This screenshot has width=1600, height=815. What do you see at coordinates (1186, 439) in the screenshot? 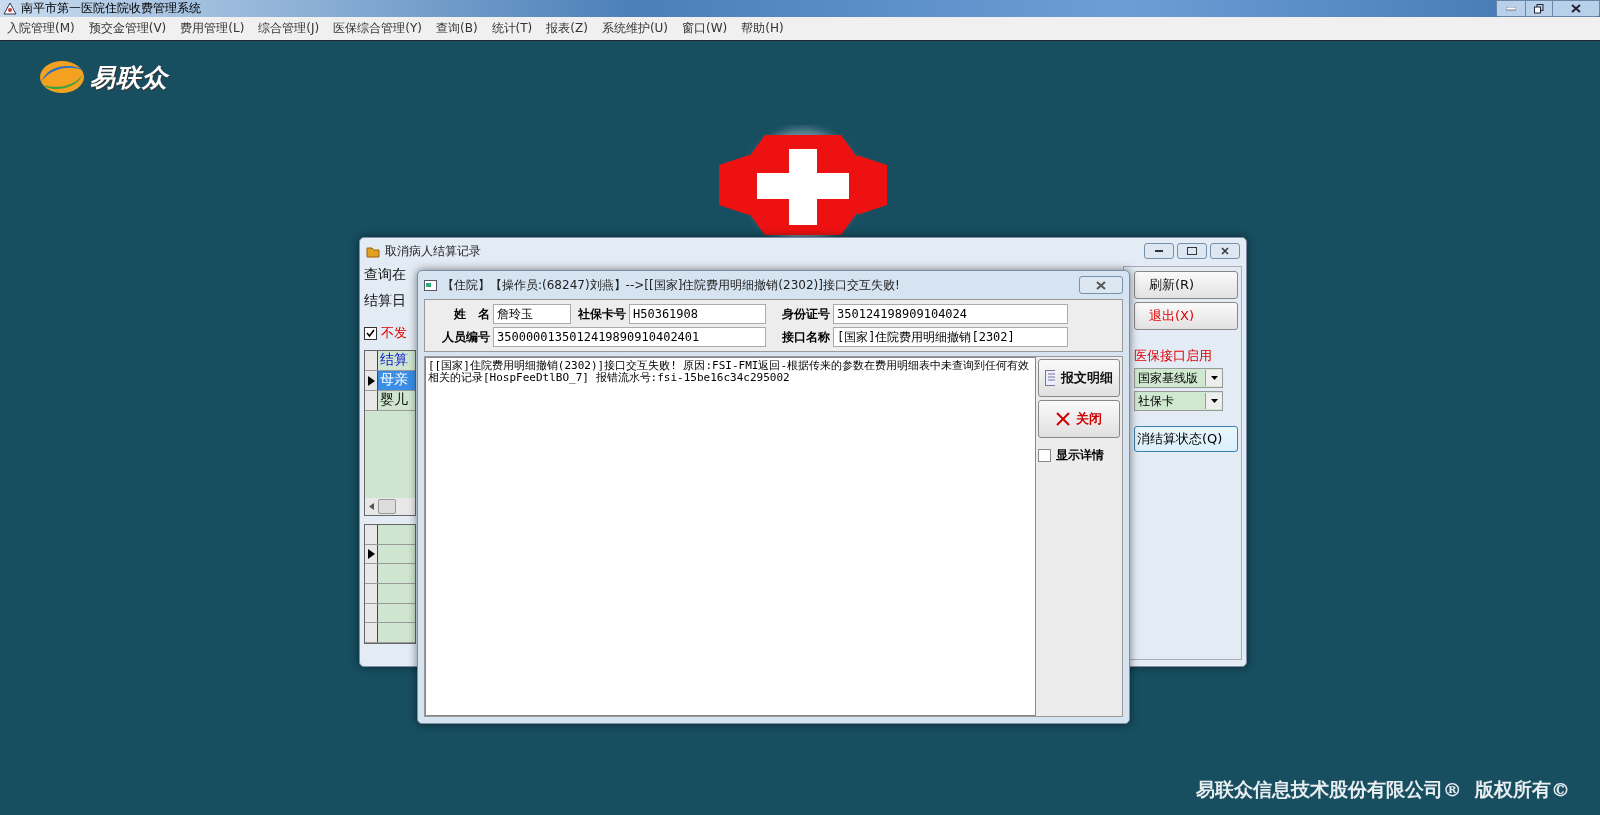
I see `cancel-settlement-button: 消结算状态(Q)` at bounding box center [1186, 439].